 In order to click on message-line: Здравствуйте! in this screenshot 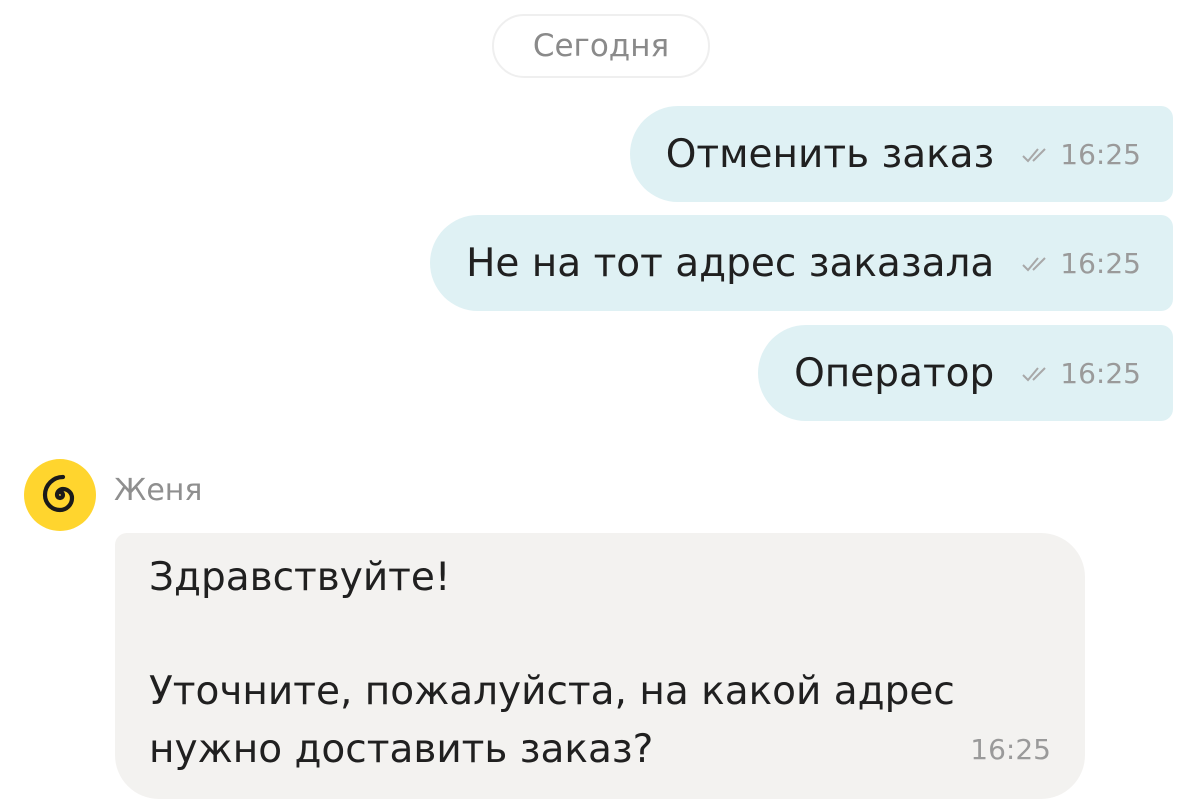, I will do `click(300, 577)`.